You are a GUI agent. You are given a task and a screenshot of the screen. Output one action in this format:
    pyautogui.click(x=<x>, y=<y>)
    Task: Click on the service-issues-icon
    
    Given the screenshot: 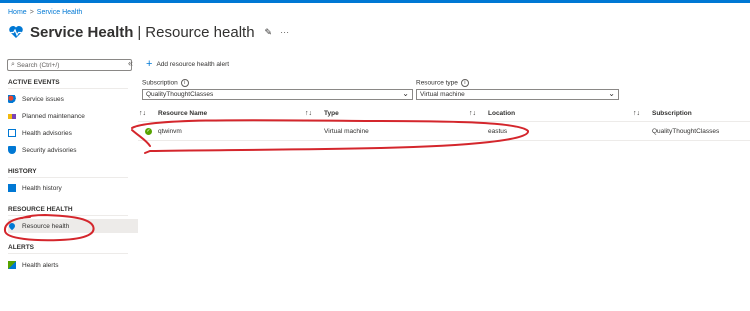 What is the action you would take?
    pyautogui.click(x=12, y=99)
    